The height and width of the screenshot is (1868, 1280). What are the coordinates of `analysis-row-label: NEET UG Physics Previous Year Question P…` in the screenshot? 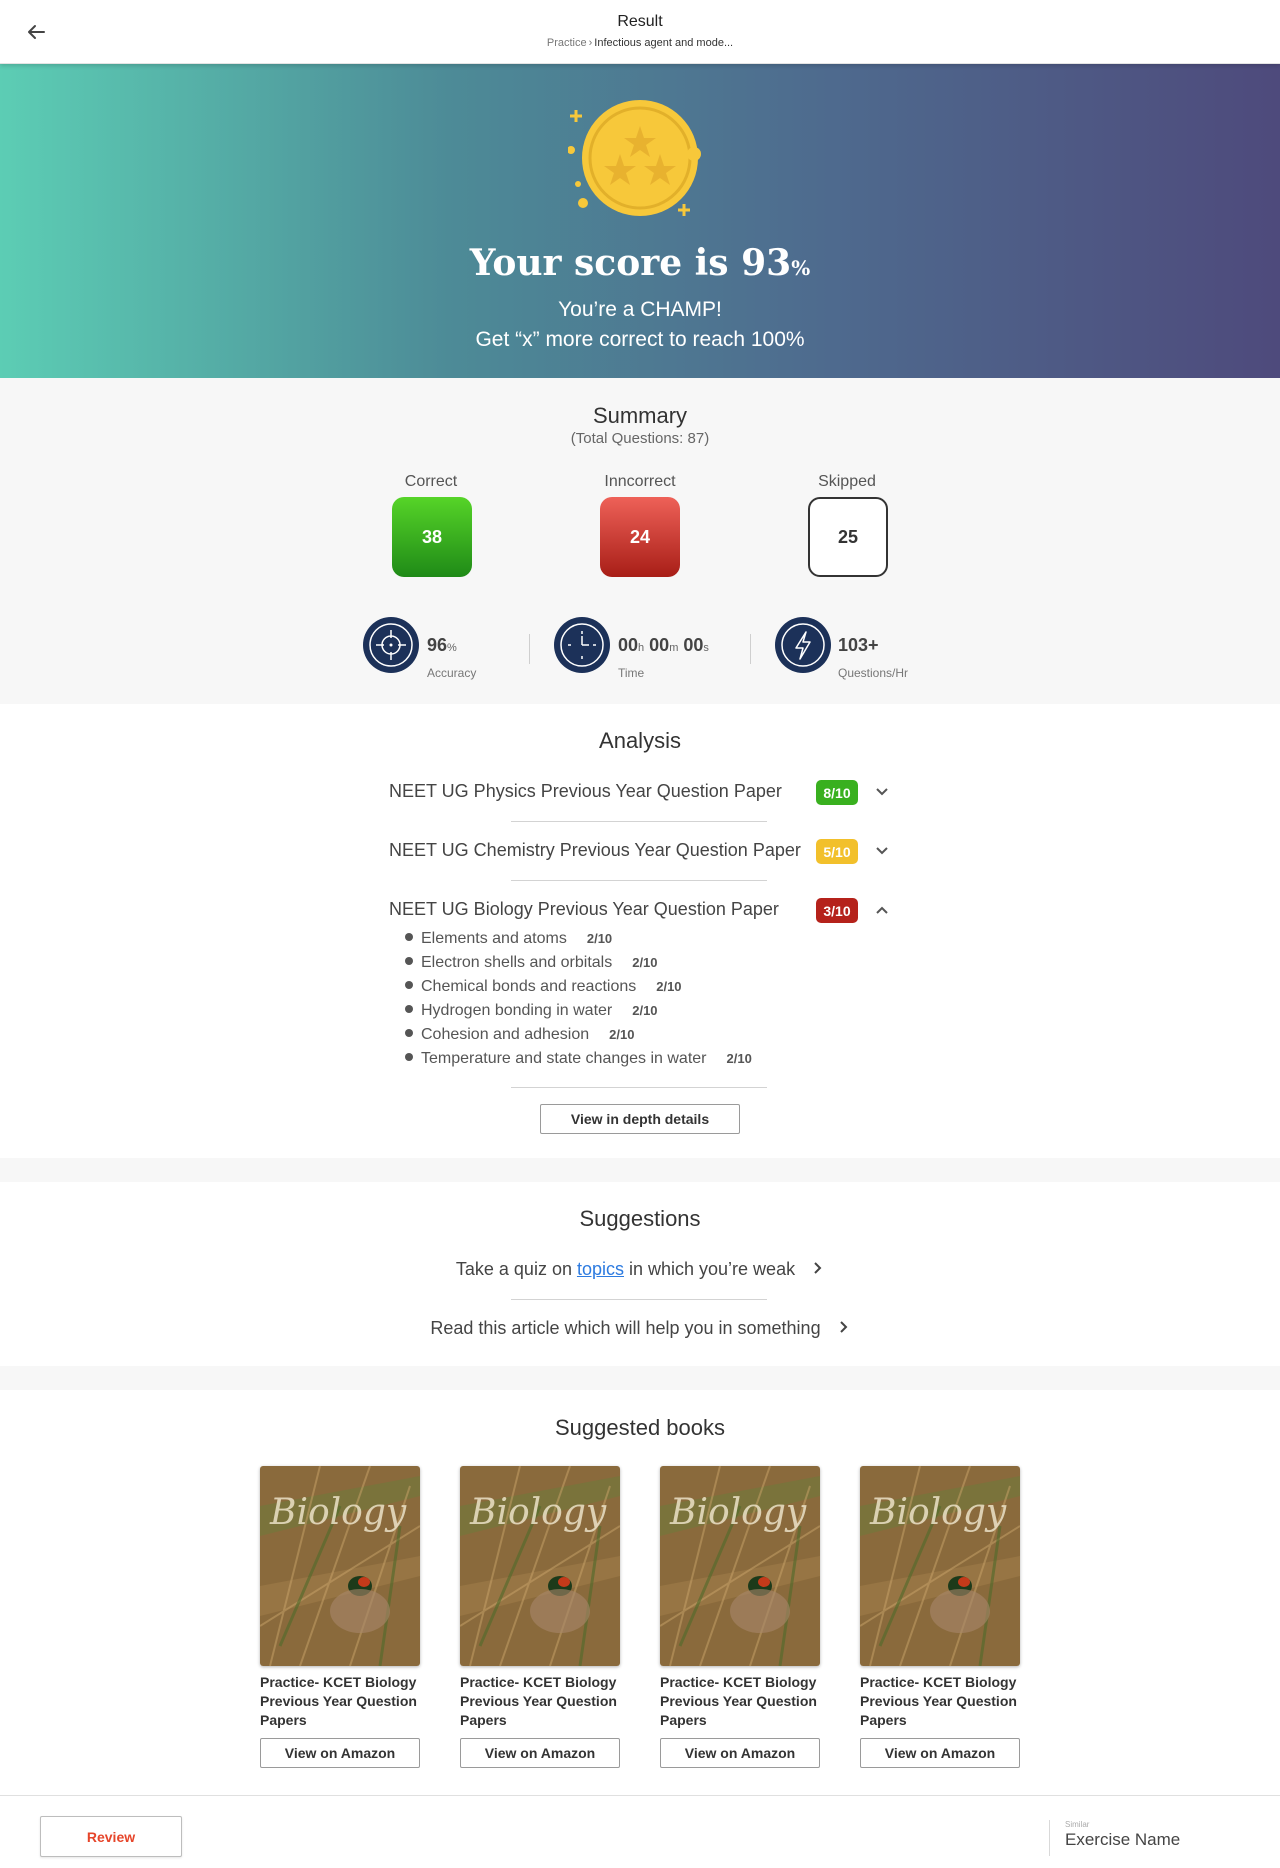 It's located at (585, 791).